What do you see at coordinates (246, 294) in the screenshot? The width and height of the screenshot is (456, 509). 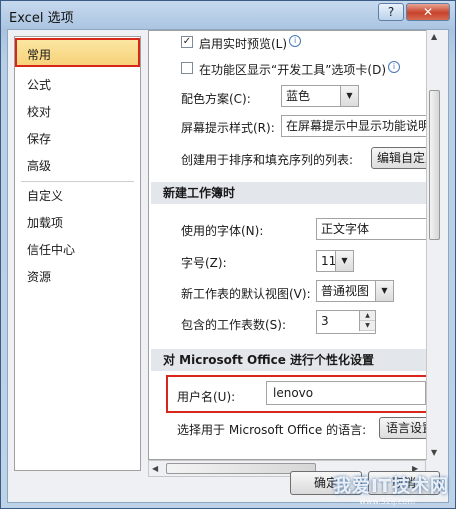 I see `default-view-label: 新工作表的默认视图(V):` at bounding box center [246, 294].